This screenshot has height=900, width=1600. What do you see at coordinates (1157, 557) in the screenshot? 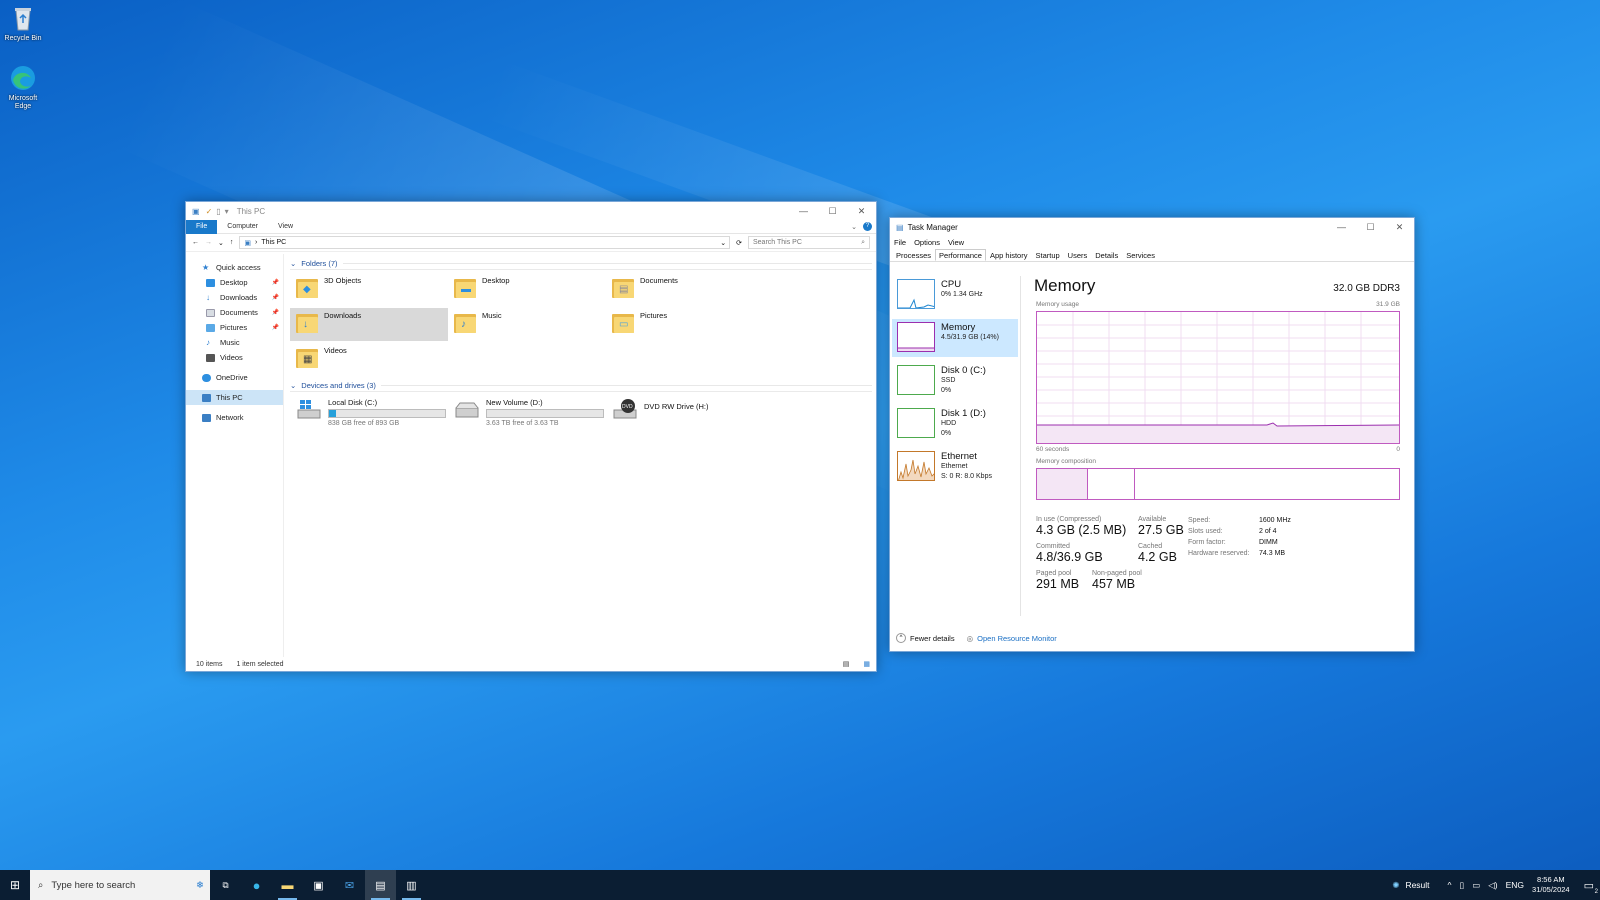
I see `stat-cached: 4.2 GB` at bounding box center [1157, 557].